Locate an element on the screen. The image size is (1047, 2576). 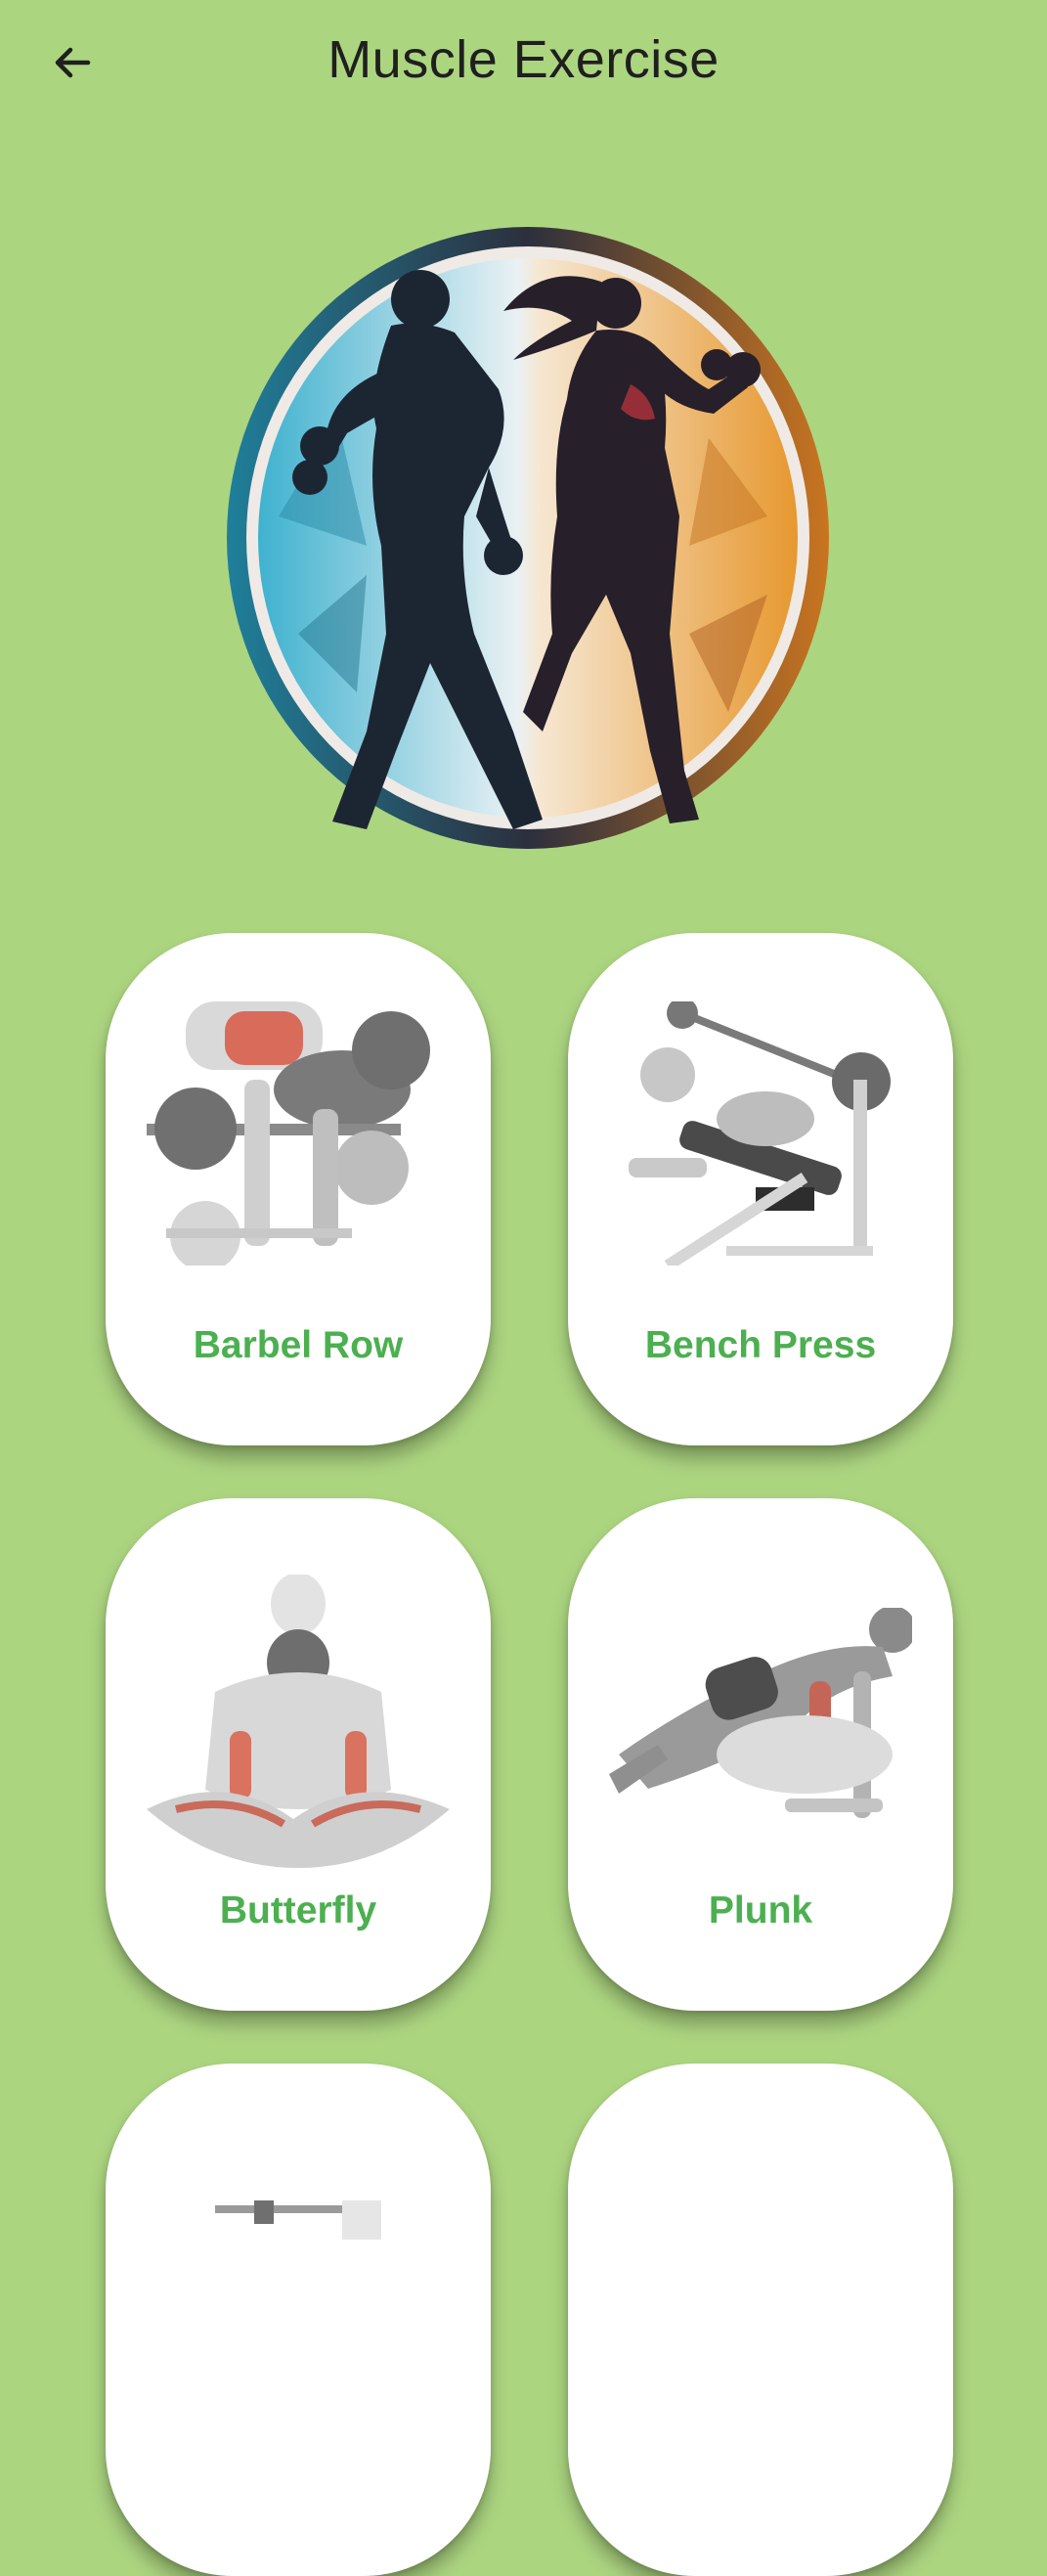
exercise-card-barbel-row: Barbel Row is located at coordinates (298, 1189).